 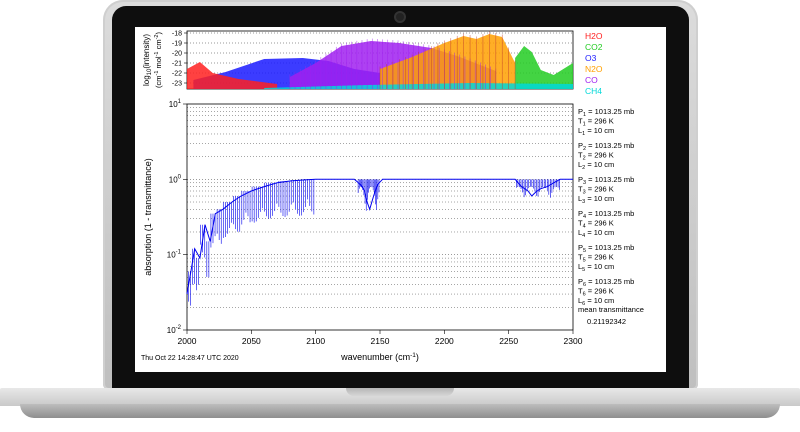 What do you see at coordinates (591, 80) in the screenshot?
I see `legend-co: CO` at bounding box center [591, 80].